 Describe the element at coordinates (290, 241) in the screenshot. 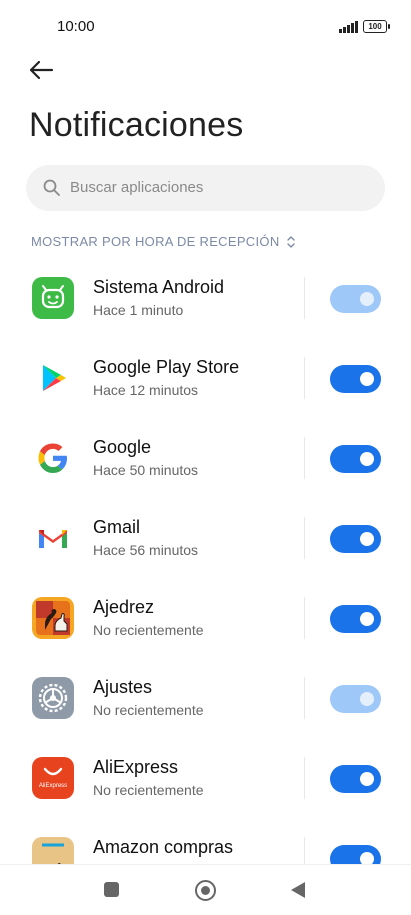

I see `sort-chevron-icon` at that location.